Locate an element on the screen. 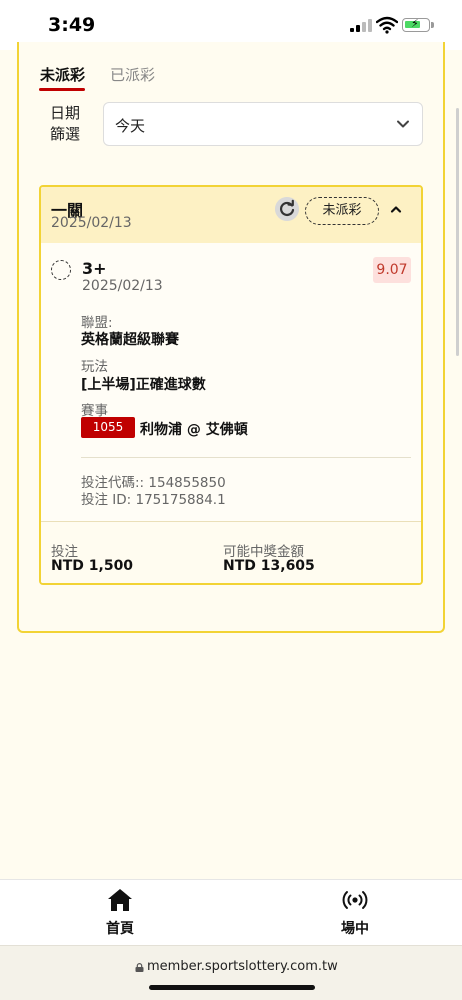  refresh-icon is located at coordinates (287, 209).